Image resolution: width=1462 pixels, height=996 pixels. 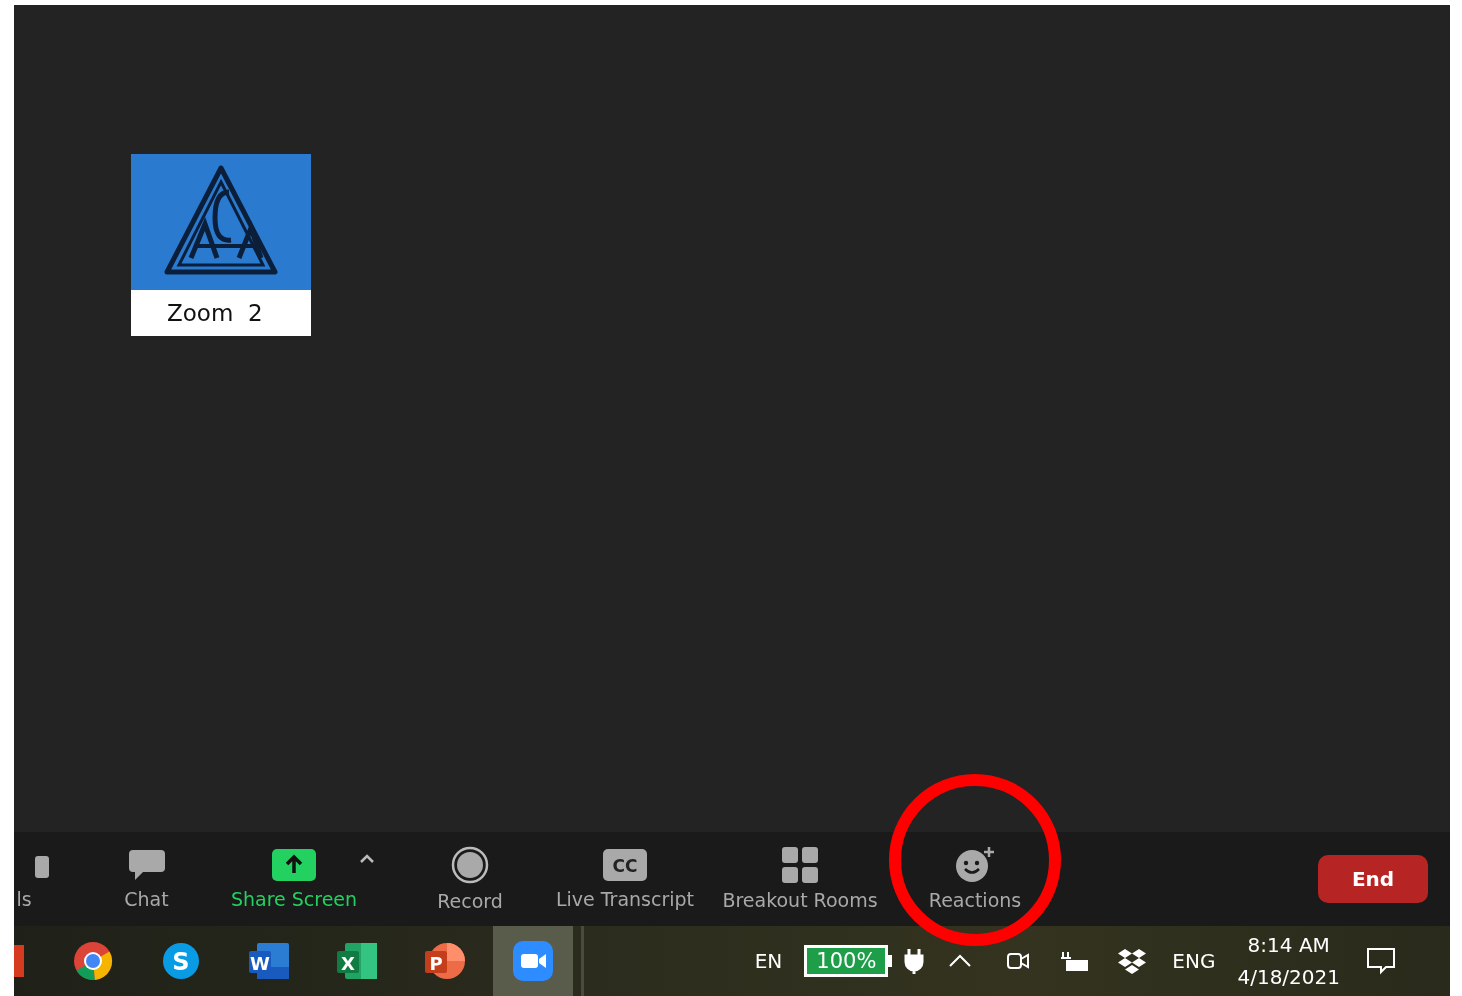 What do you see at coordinates (975, 865) in the screenshot?
I see `smiley-icon` at bounding box center [975, 865].